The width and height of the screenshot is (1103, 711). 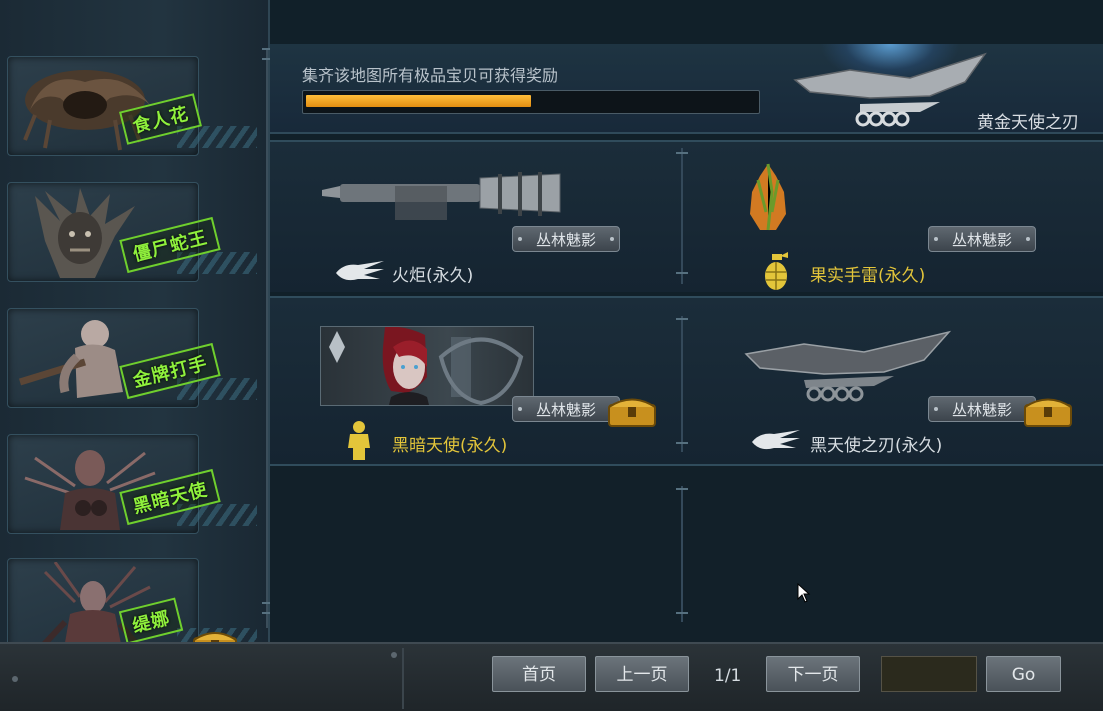 I want to click on boss-card-2: 僵尸蛇王, so click(x=135, y=234).